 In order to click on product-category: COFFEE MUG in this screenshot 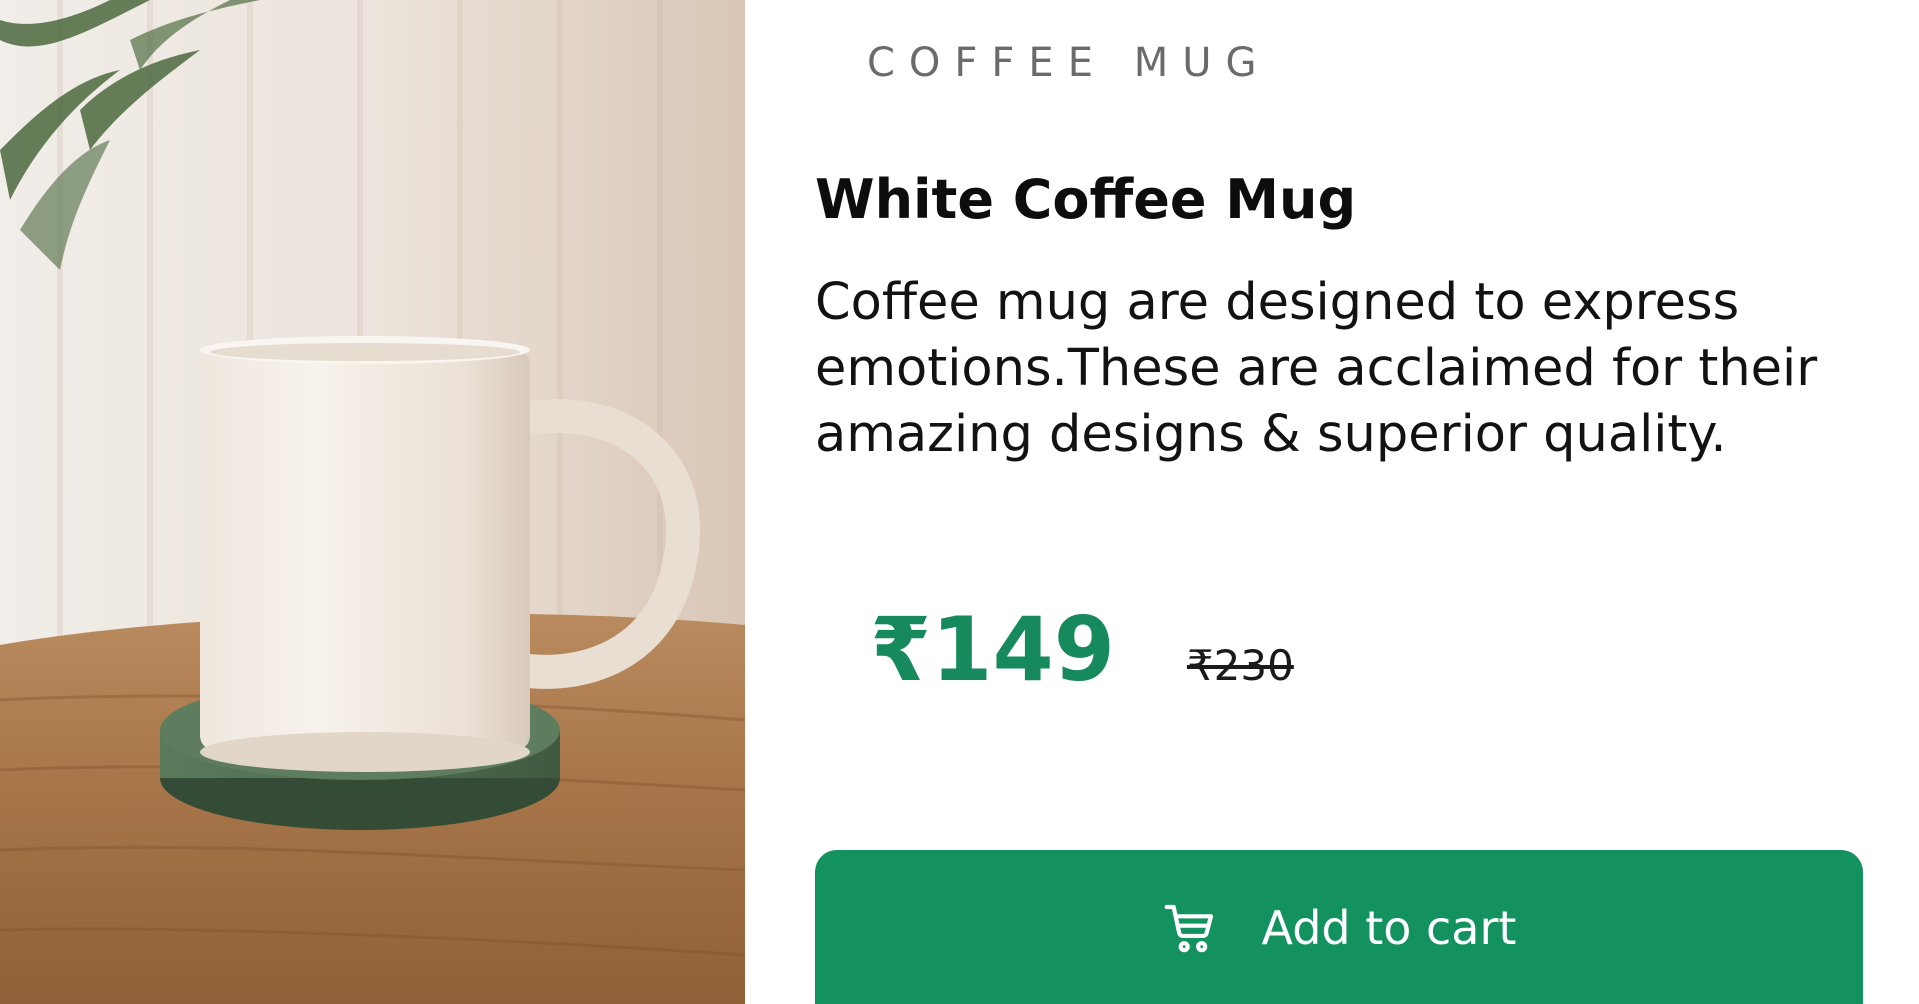, I will do `click(1069, 63)`.